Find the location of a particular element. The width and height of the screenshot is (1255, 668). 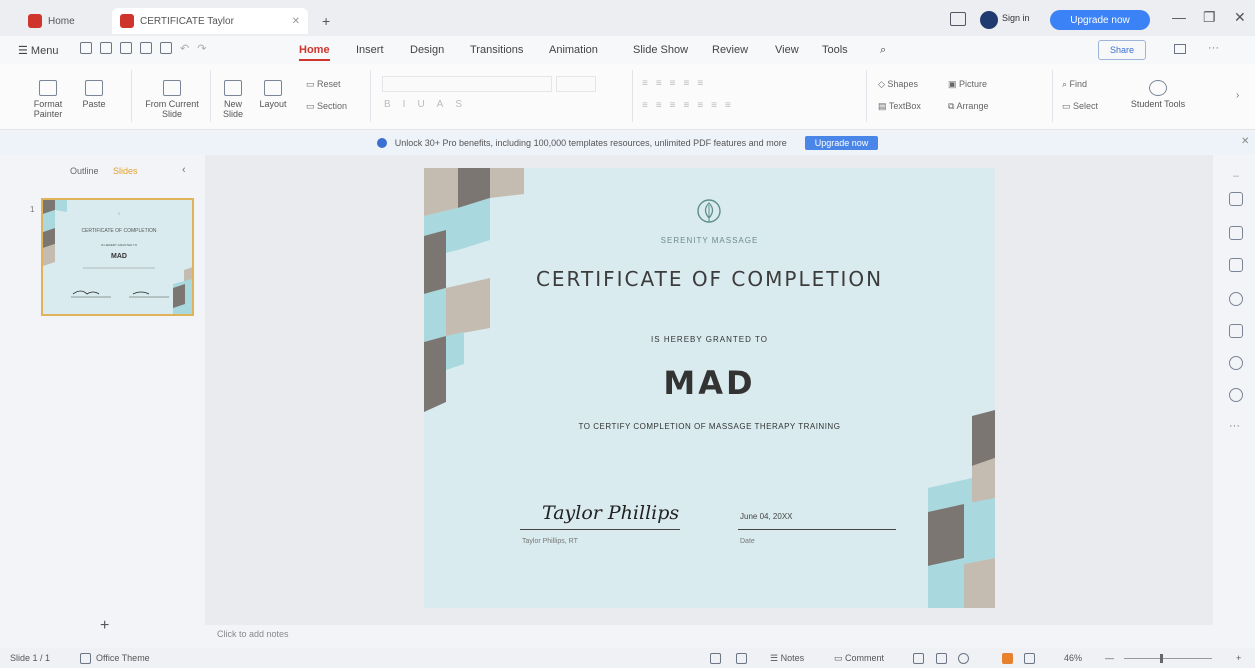

font-family-select is located at coordinates (467, 84).